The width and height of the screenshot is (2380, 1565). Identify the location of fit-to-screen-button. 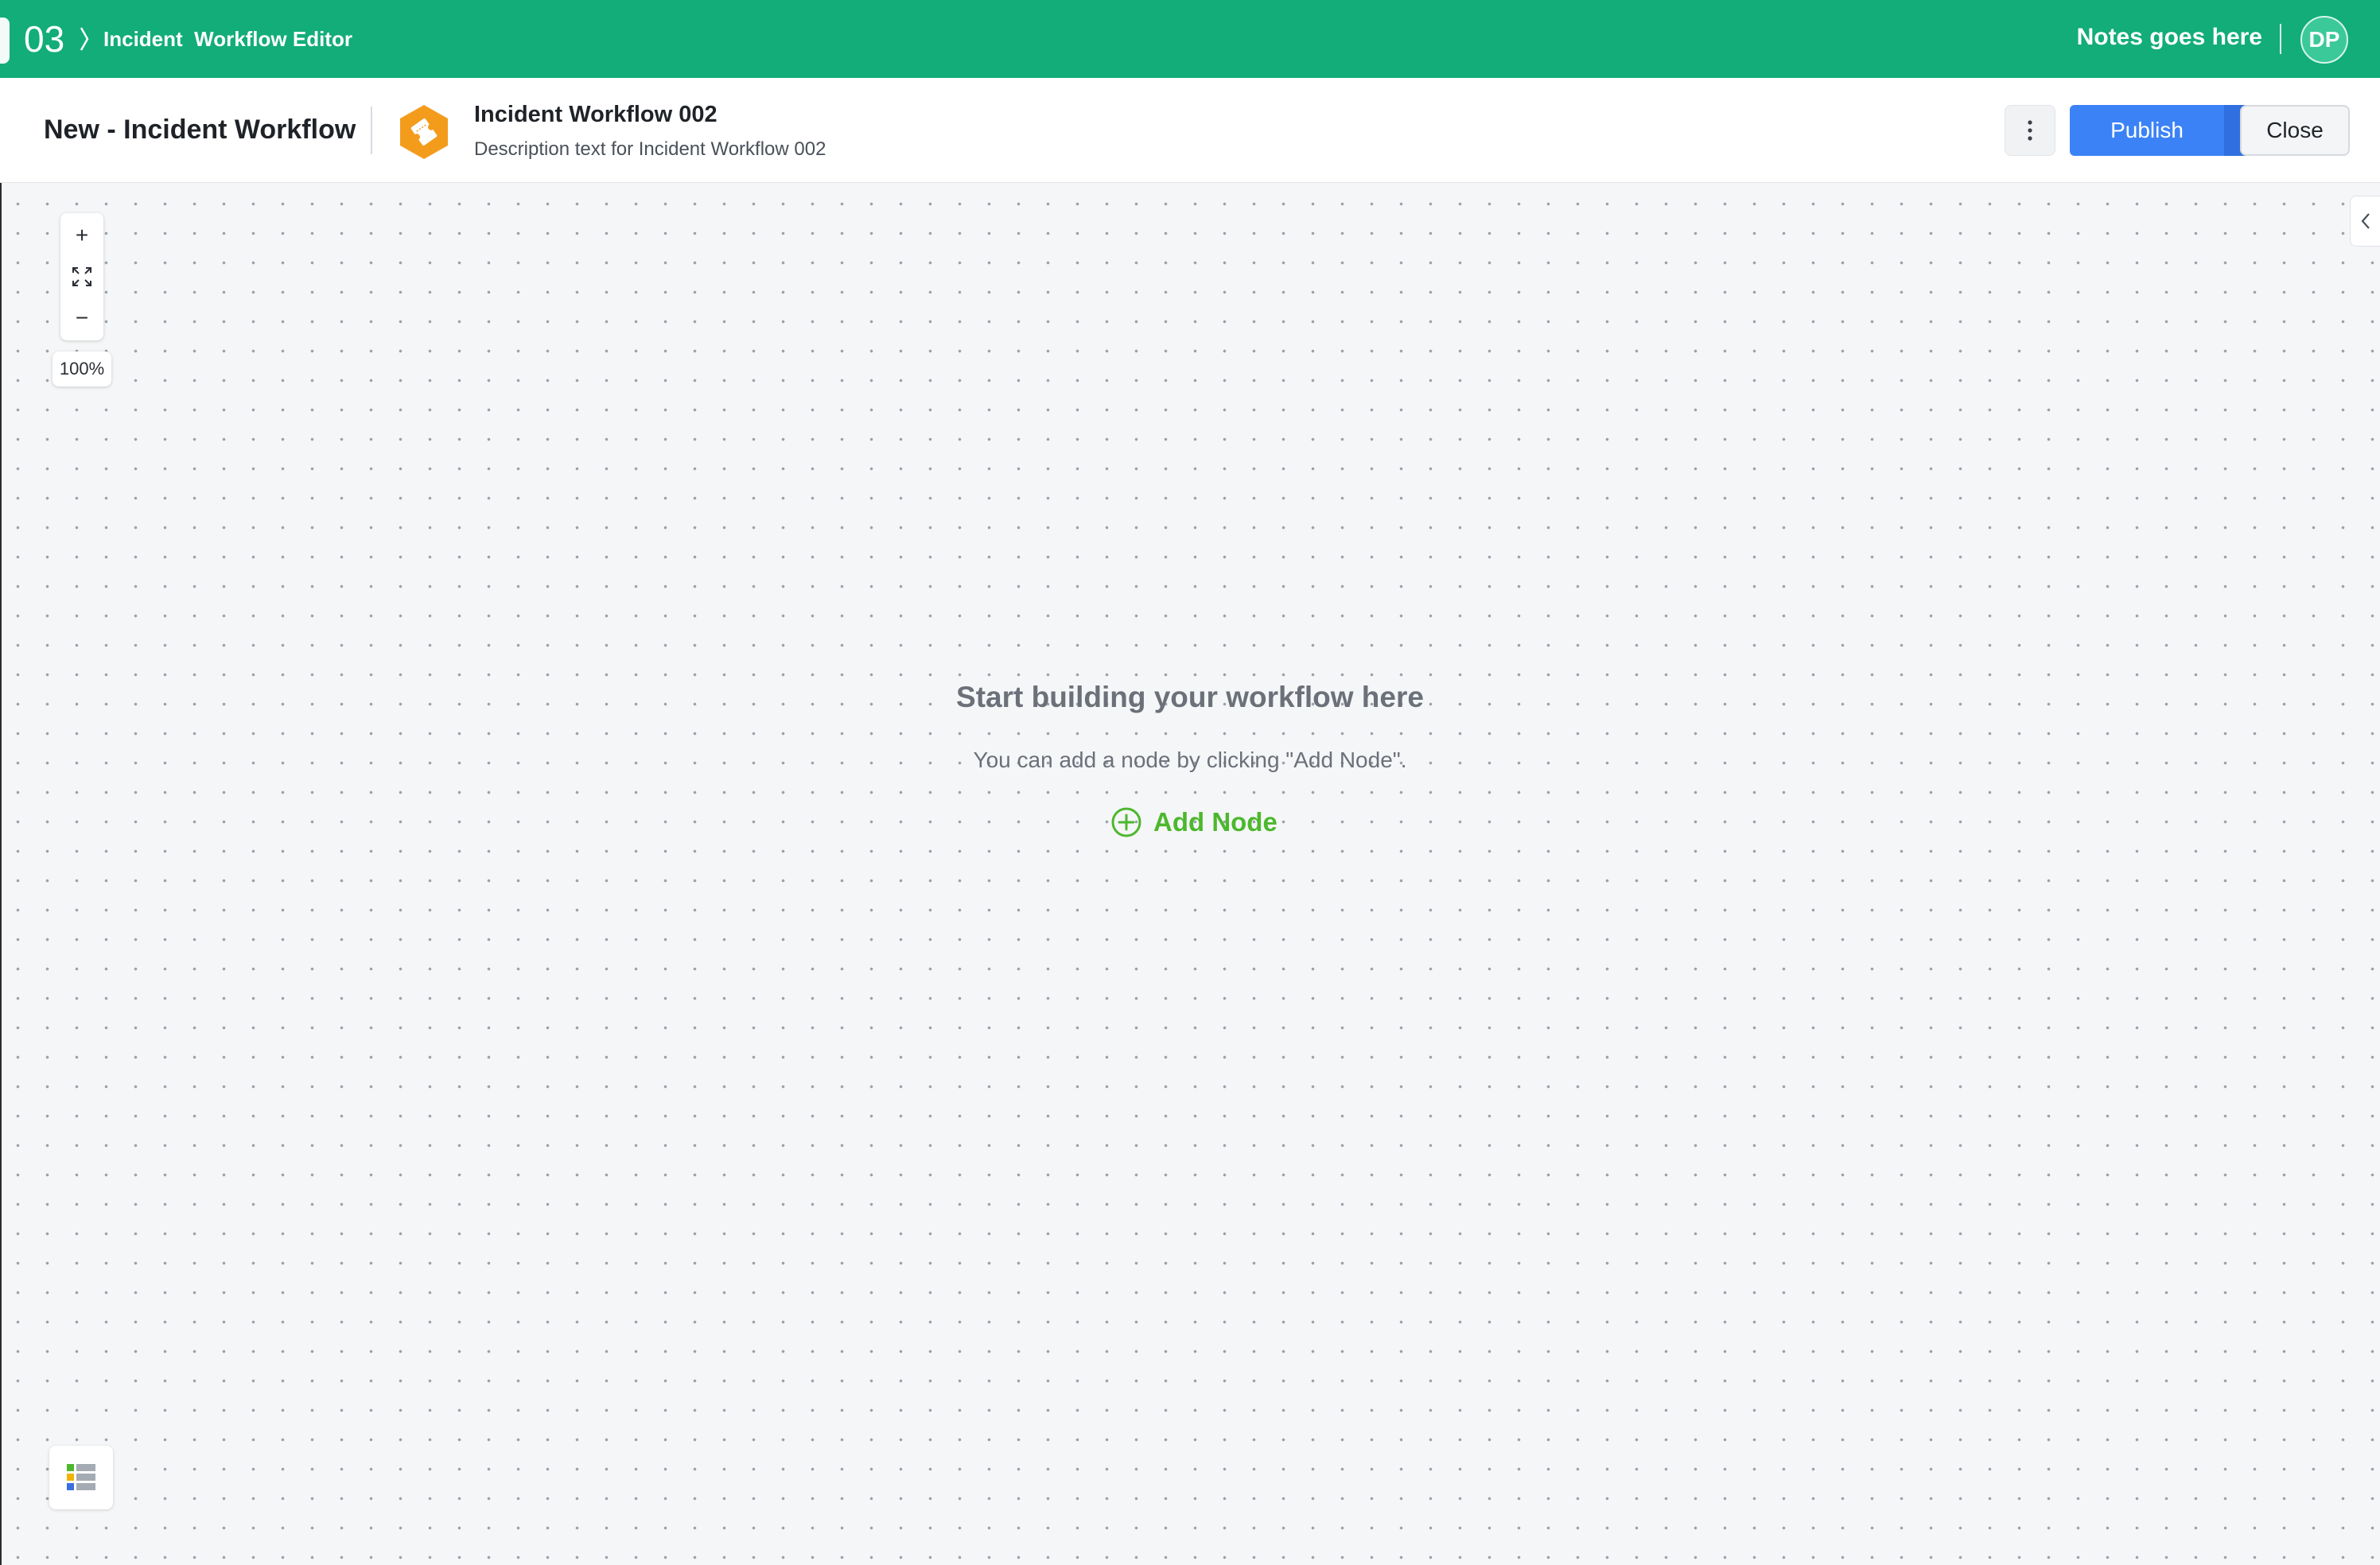
(81, 276).